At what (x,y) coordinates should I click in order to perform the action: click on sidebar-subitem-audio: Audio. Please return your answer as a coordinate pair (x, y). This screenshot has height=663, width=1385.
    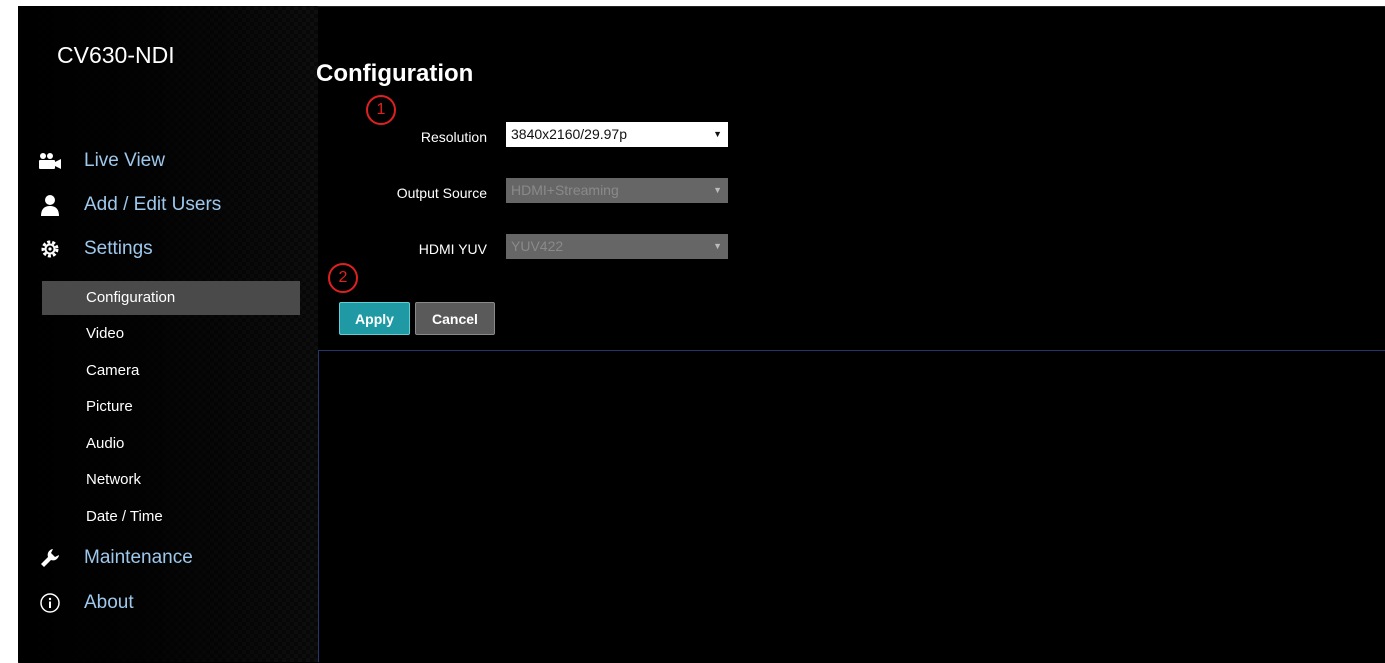
    Looking at the image, I should click on (171, 444).